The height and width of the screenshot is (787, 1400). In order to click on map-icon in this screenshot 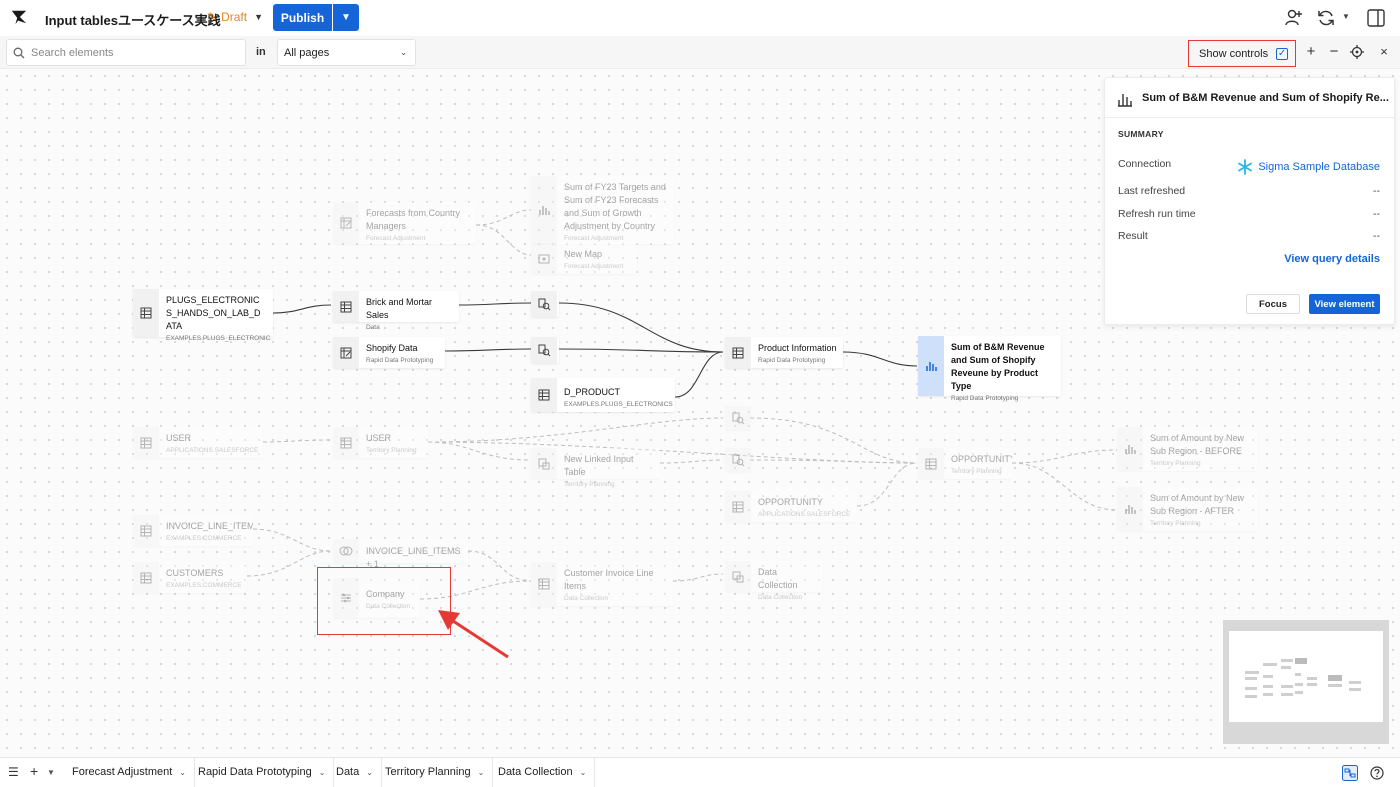, I will do `click(544, 258)`.